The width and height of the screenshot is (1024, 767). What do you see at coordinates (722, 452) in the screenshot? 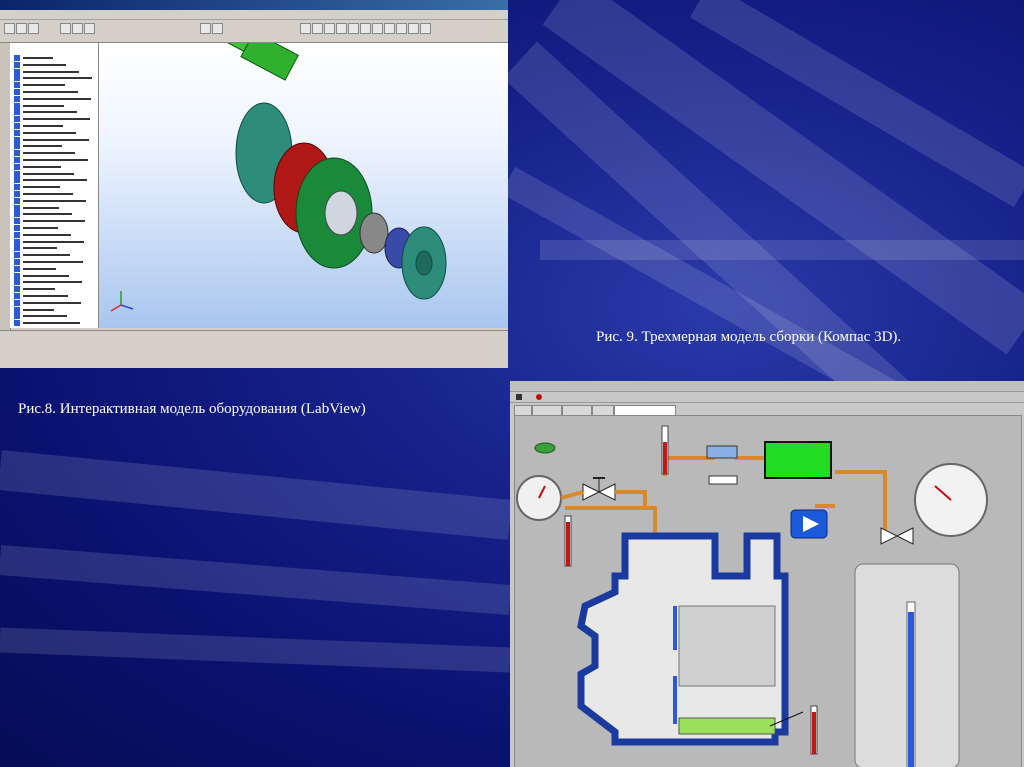
I see `flow-indicator` at bounding box center [722, 452].